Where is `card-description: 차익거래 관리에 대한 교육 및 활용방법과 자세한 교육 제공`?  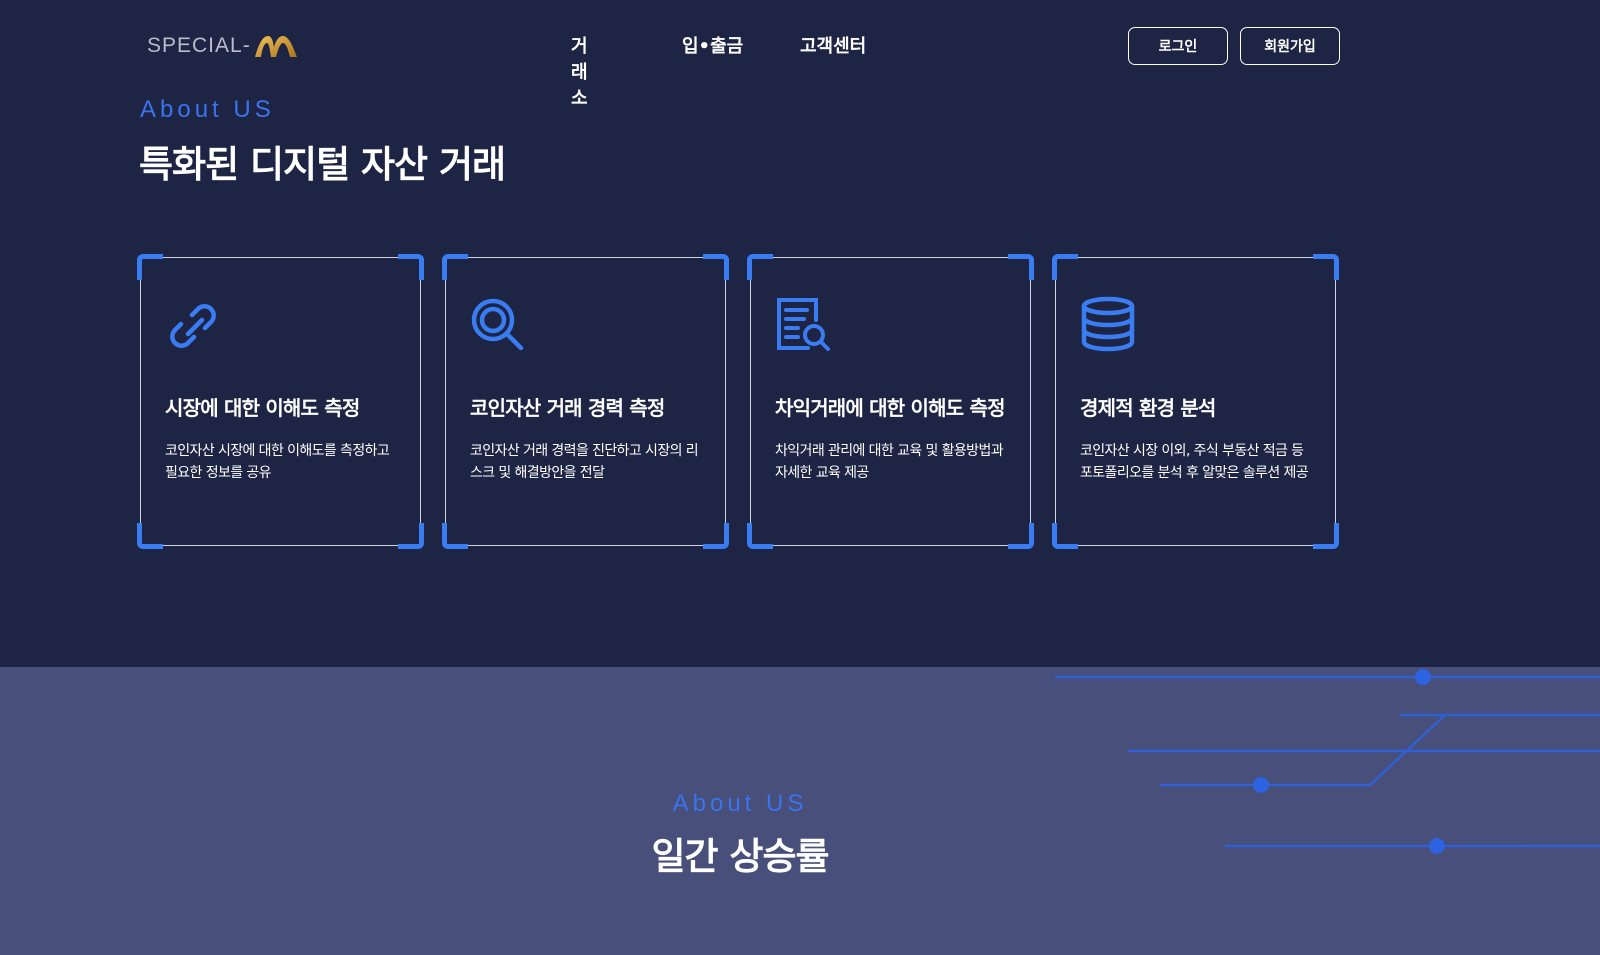
card-description: 차익거래 관리에 대한 교육 및 활용방법과 자세한 교육 제공 is located at coordinates (889, 462).